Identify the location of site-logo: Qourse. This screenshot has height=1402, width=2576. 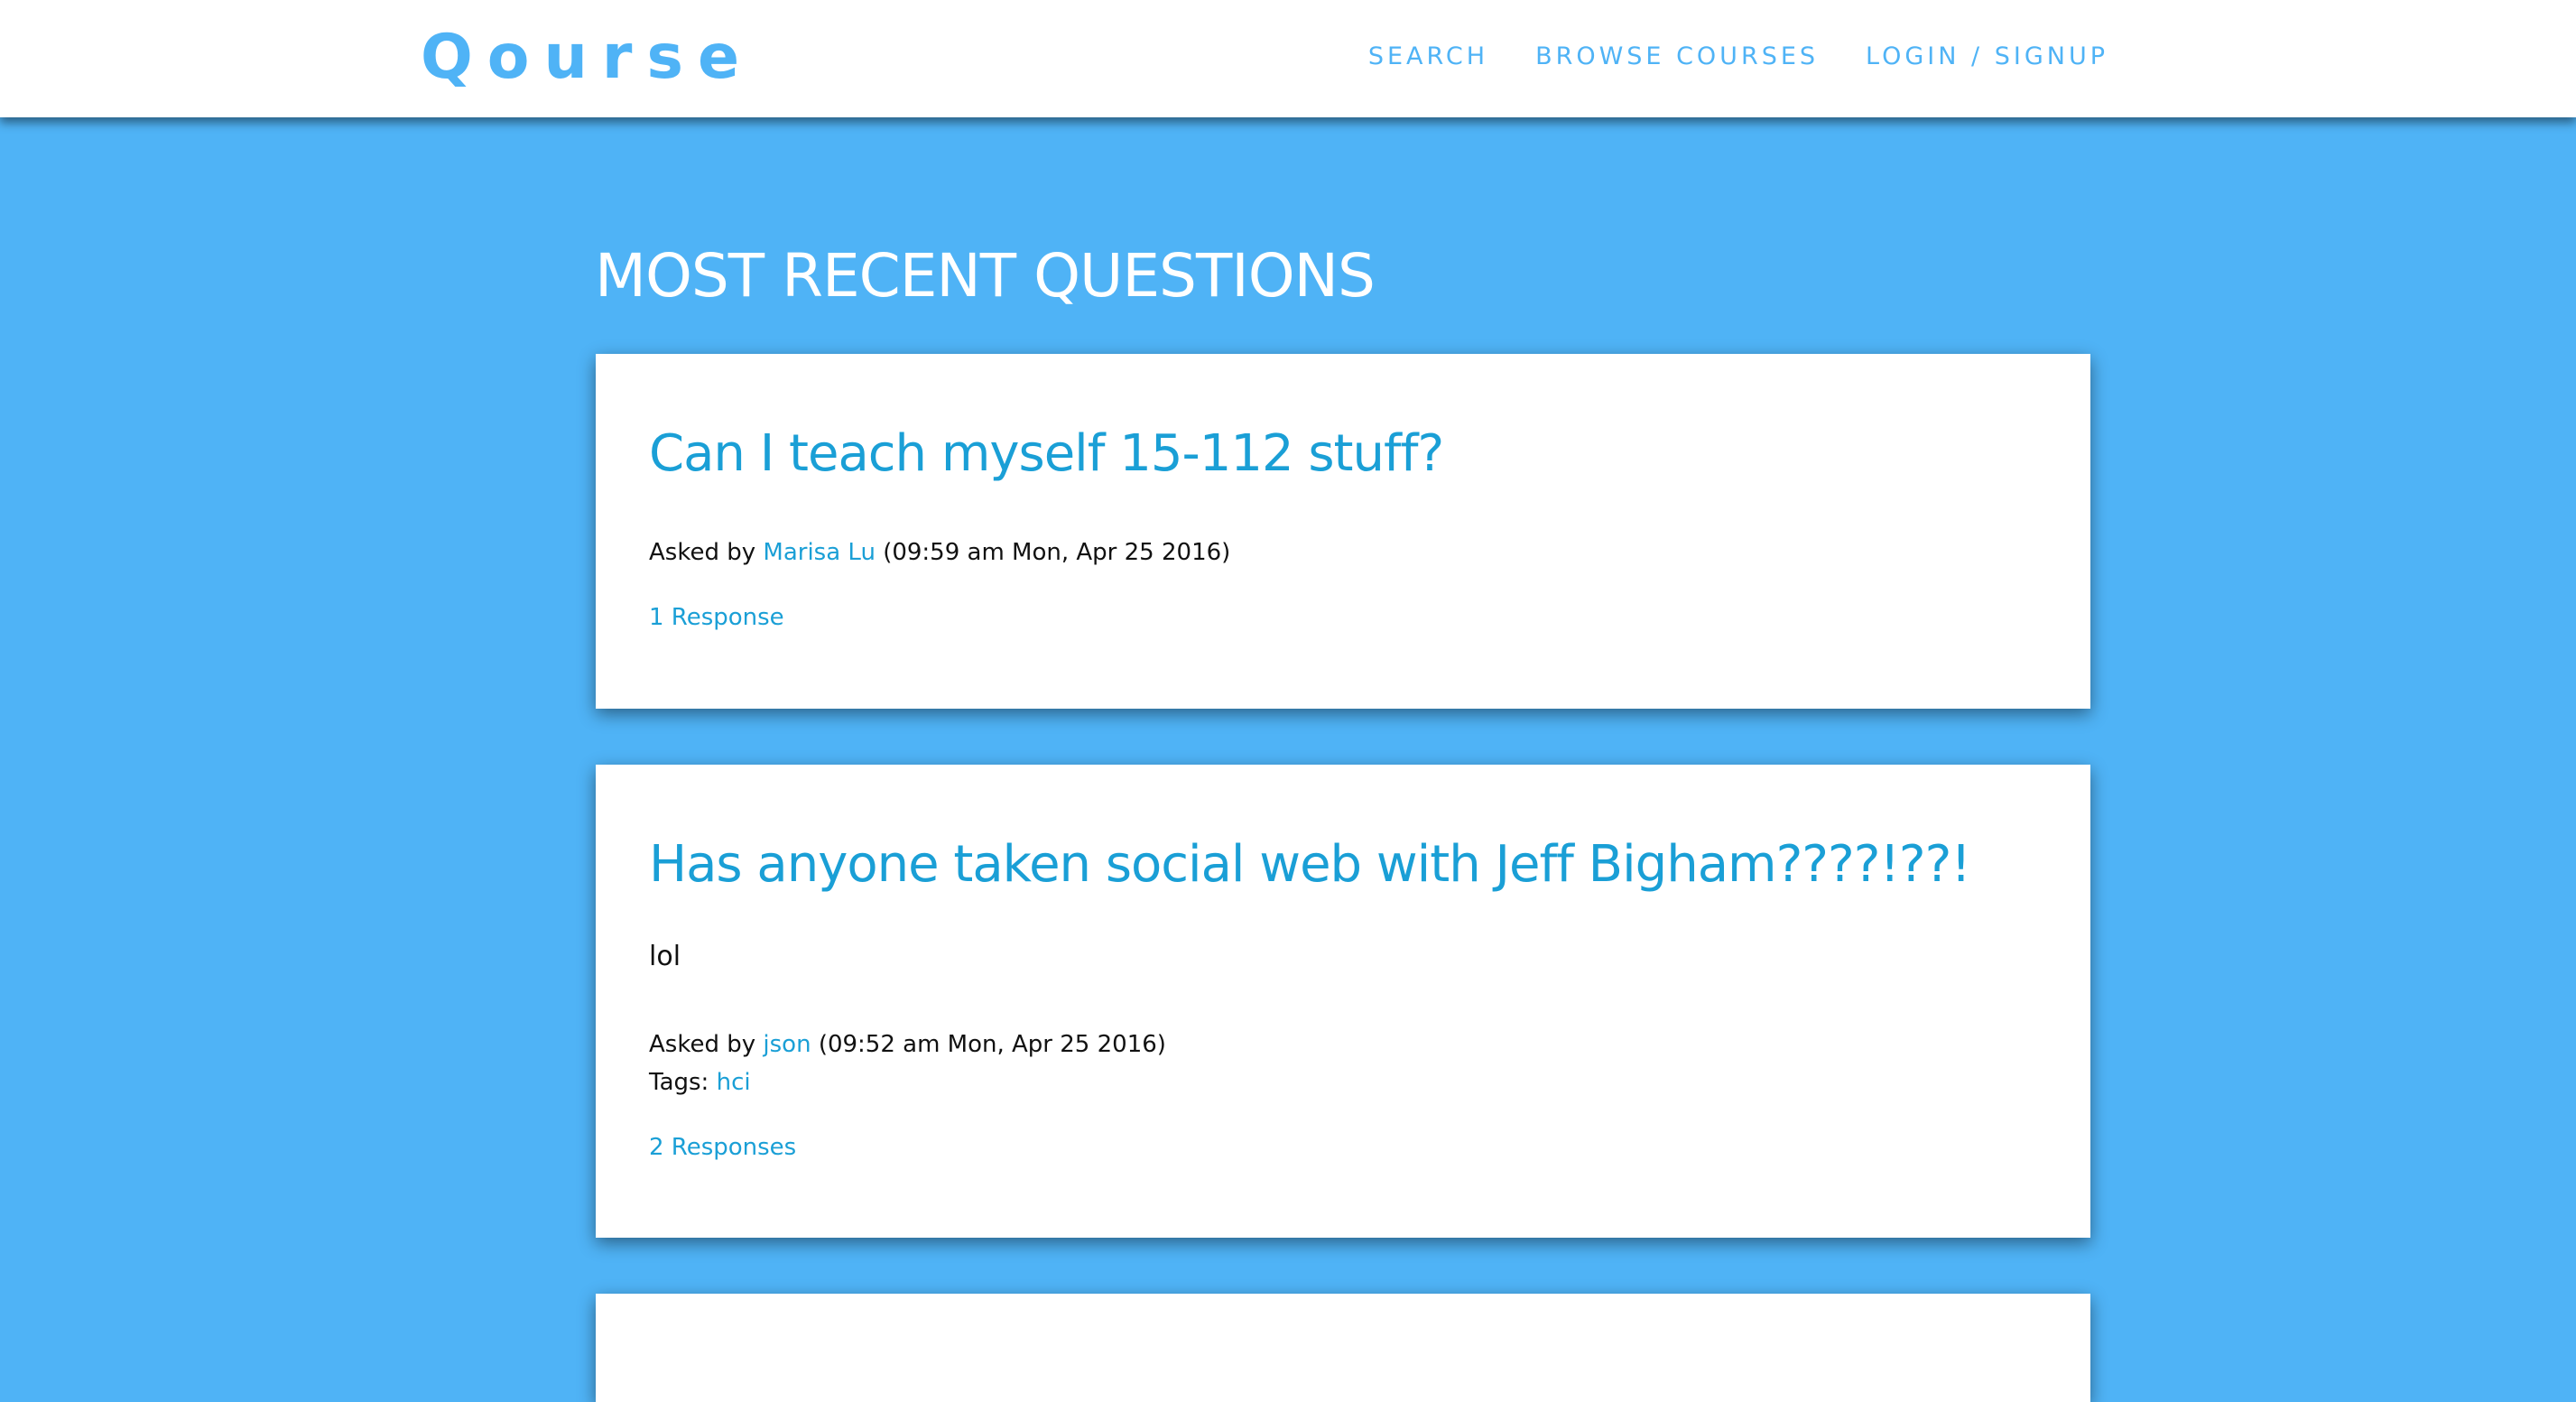
(587, 58).